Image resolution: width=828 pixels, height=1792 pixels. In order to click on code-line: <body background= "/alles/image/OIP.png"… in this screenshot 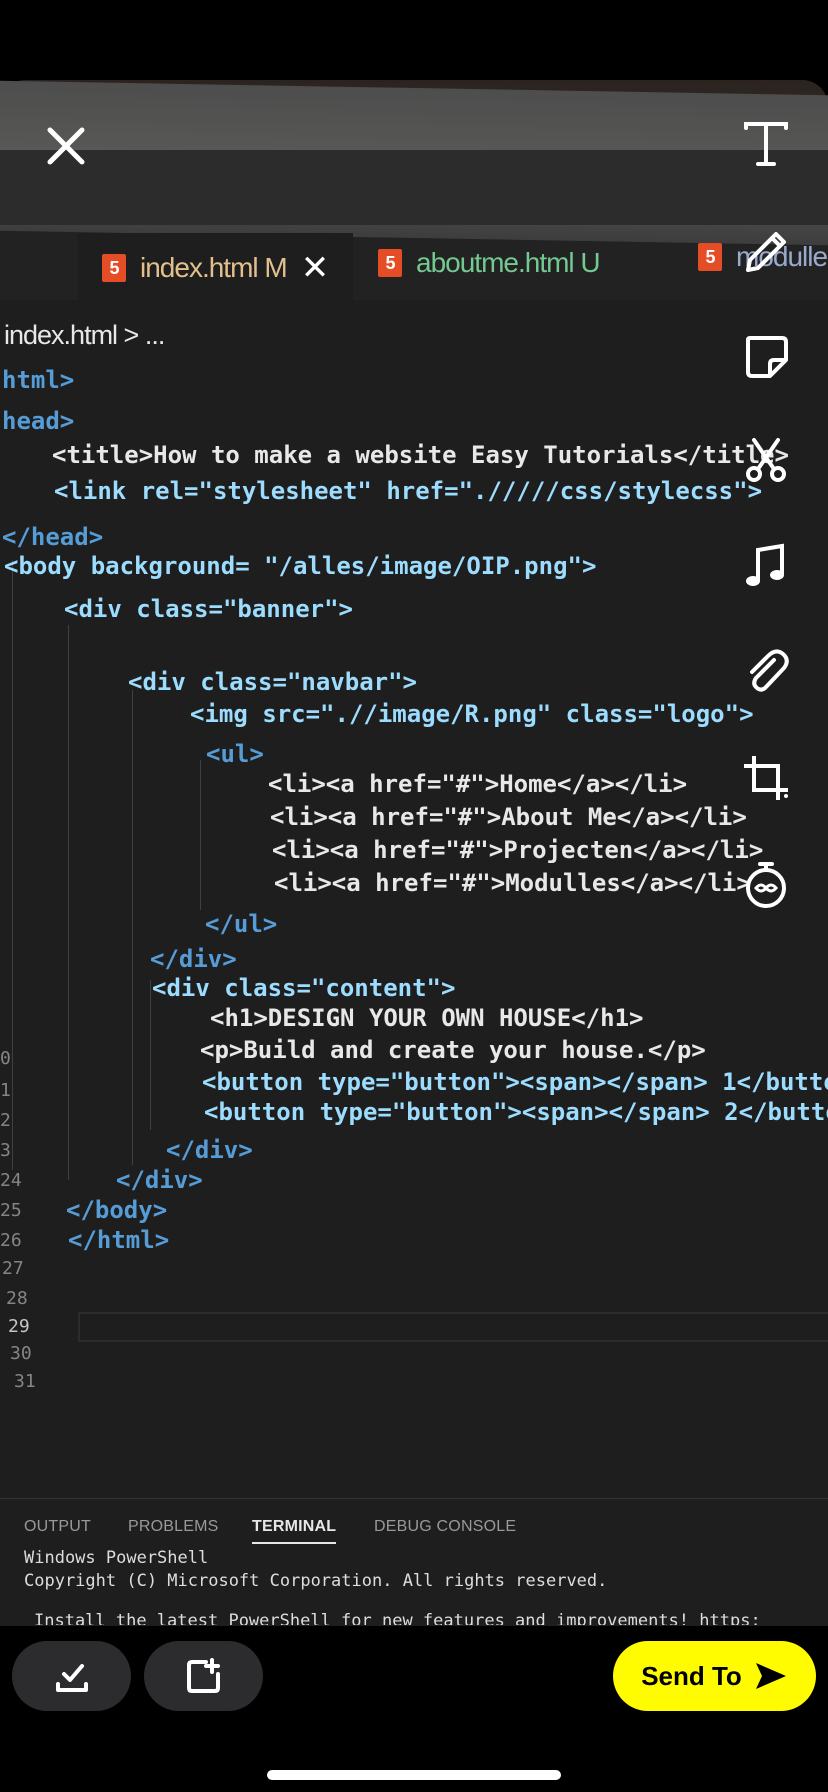, I will do `click(300, 566)`.